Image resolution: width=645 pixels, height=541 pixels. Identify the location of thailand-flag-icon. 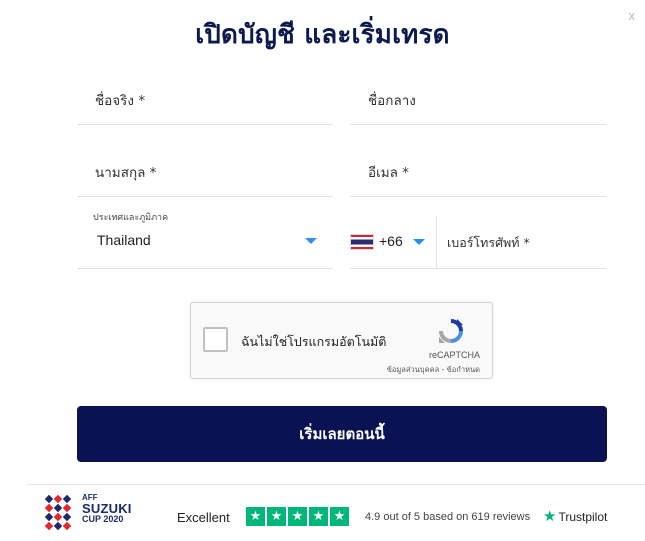
(362, 242).